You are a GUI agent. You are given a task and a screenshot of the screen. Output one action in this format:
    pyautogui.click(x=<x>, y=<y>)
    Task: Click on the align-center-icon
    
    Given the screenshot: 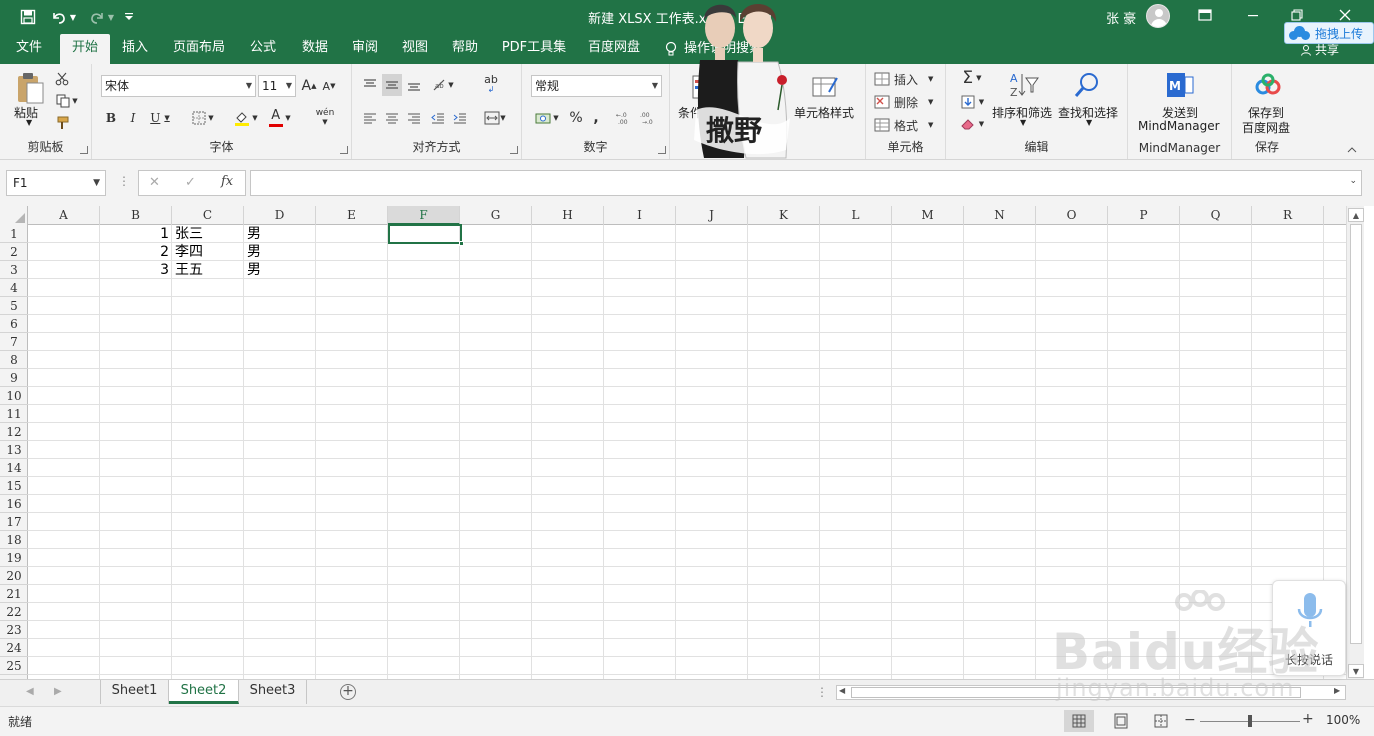 What is the action you would take?
    pyautogui.click(x=392, y=118)
    